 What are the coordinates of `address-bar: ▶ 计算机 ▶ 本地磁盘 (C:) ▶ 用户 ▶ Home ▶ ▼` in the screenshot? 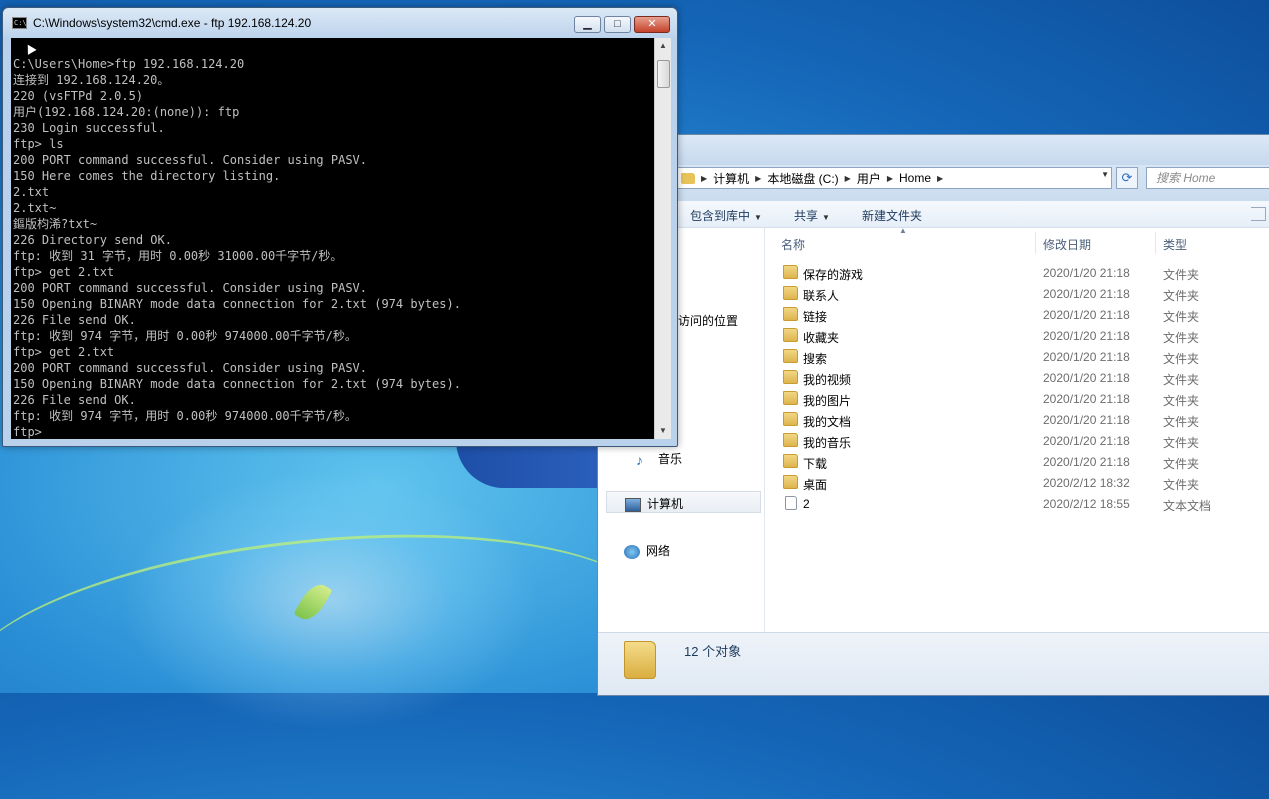 It's located at (894, 178).